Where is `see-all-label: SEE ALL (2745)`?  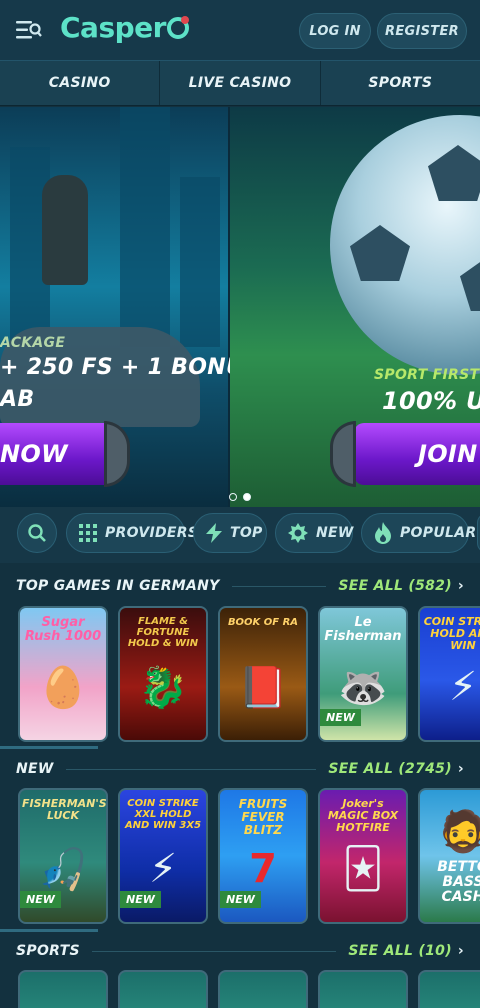 see-all-label: SEE ALL (2745) is located at coordinates (390, 769).